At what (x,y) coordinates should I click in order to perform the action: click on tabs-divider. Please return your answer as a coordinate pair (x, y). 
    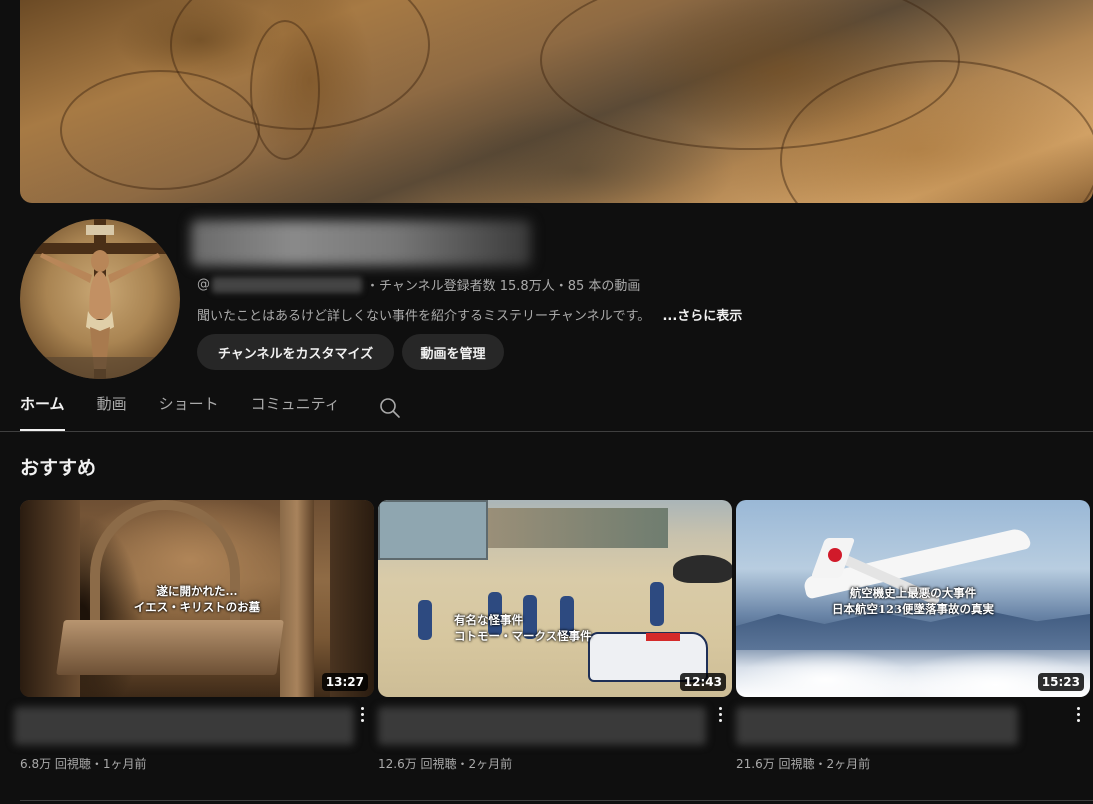
    Looking at the image, I should click on (546, 431).